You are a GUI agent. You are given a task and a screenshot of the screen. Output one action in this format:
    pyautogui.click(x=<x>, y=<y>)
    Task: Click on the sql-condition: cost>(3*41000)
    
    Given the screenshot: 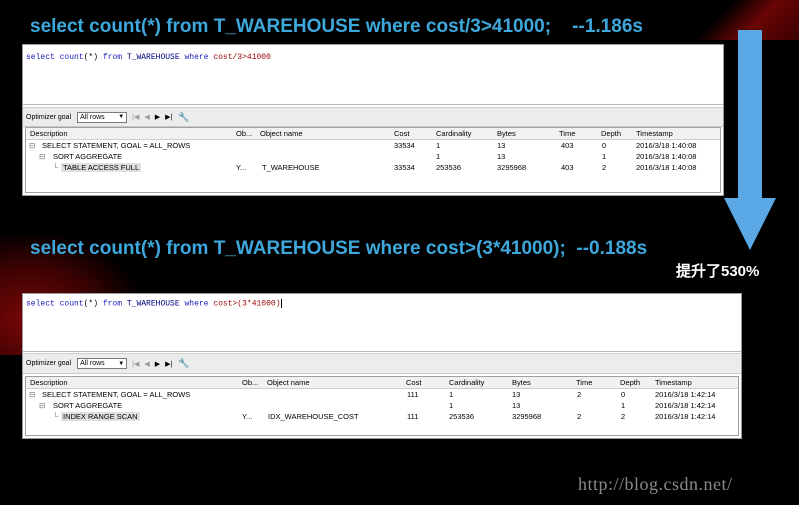 What is the action you would take?
    pyautogui.click(x=247, y=304)
    